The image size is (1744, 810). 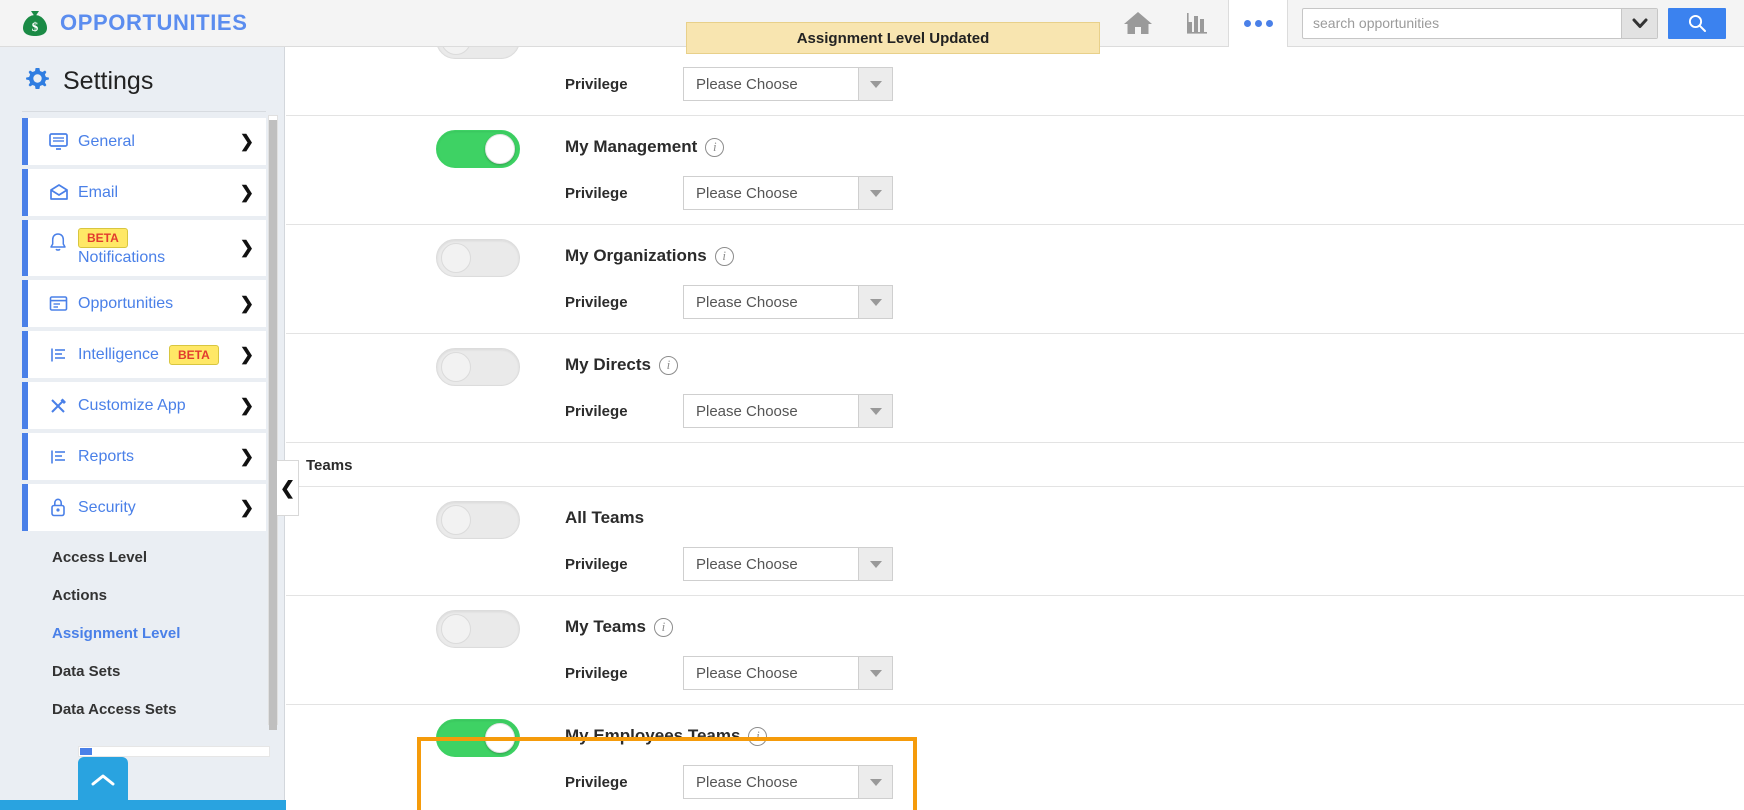 What do you see at coordinates (1154, 627) in the screenshot?
I see `row-title: My Teams i` at bounding box center [1154, 627].